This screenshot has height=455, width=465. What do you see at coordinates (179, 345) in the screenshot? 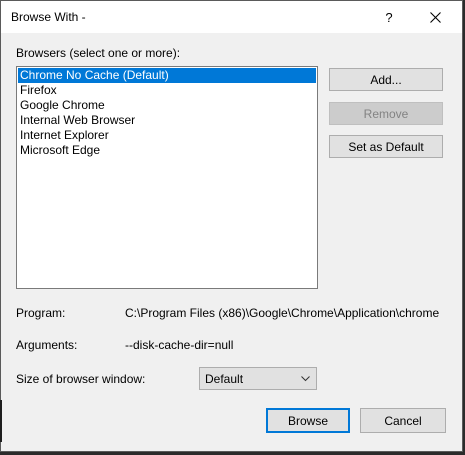
I see `arguments-value: --disk-cache-dir=null` at bounding box center [179, 345].